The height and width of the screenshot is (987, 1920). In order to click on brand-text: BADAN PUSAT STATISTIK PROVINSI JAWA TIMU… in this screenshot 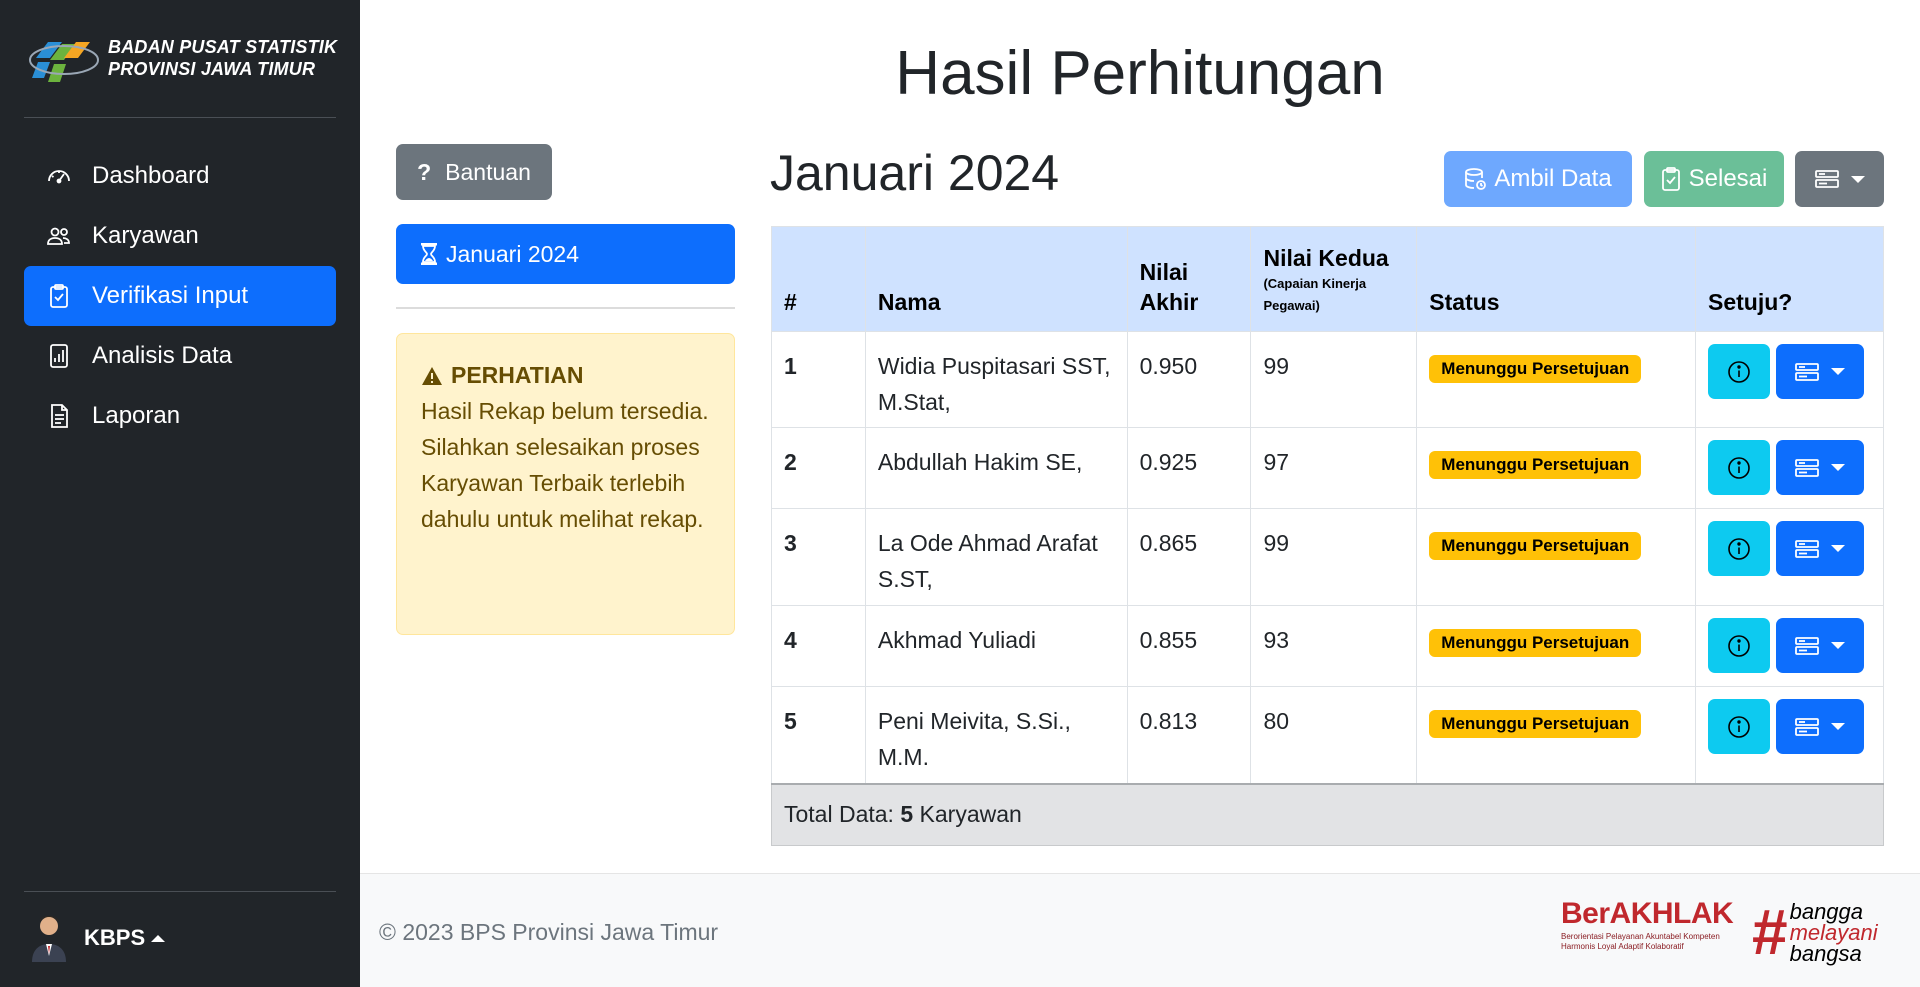, I will do `click(222, 58)`.